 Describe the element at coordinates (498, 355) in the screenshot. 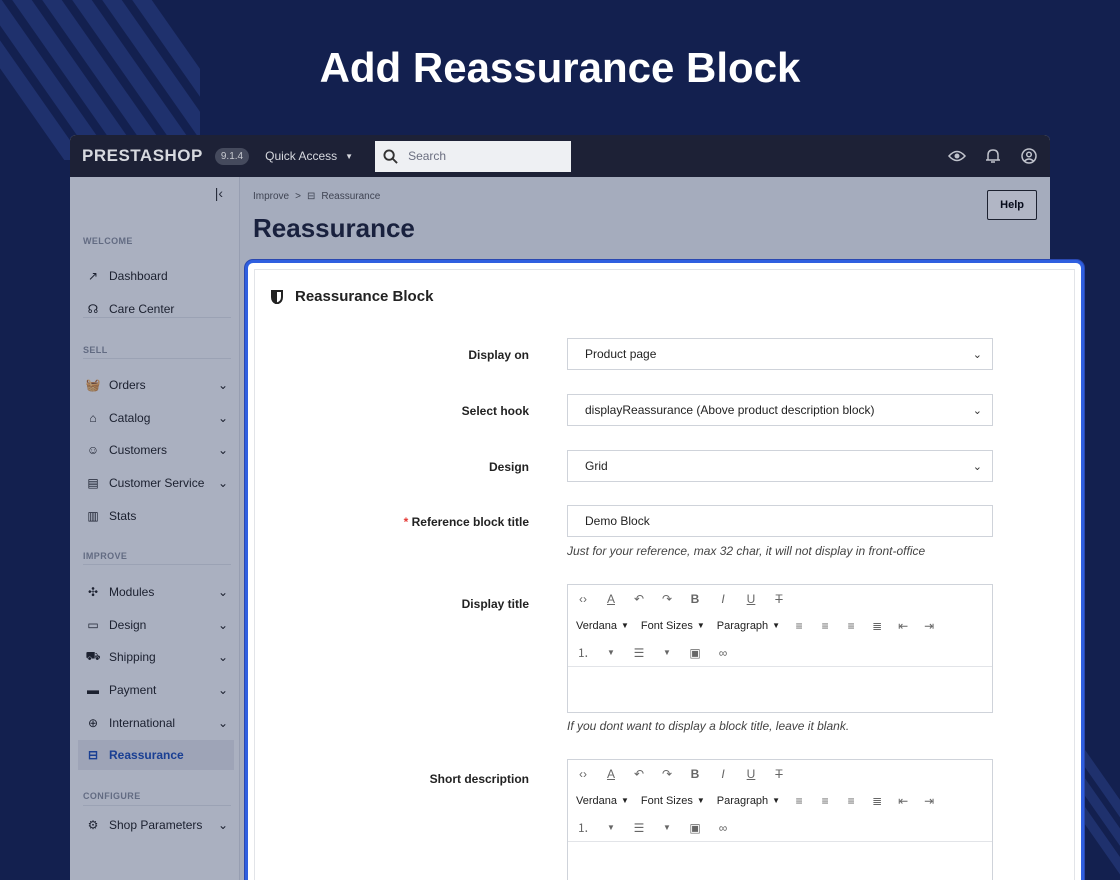

I see `display-on-label: Display on` at that location.